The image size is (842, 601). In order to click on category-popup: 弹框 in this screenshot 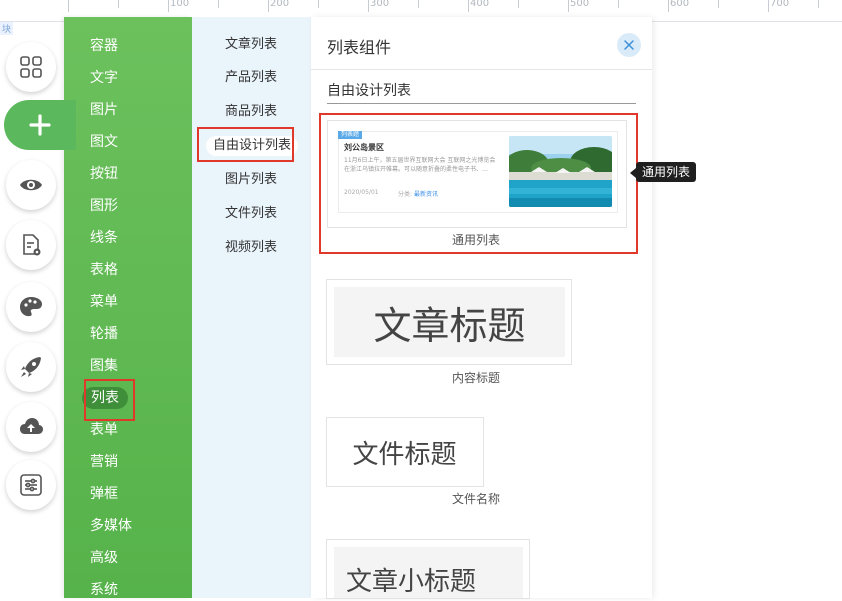, I will do `click(104, 494)`.